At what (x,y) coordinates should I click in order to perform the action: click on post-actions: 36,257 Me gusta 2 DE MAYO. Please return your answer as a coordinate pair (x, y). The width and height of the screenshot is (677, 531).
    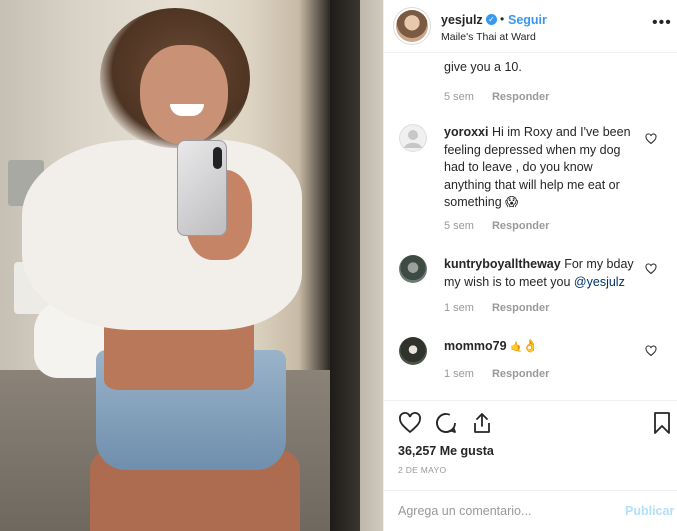
    Looking at the image, I should click on (530, 450).